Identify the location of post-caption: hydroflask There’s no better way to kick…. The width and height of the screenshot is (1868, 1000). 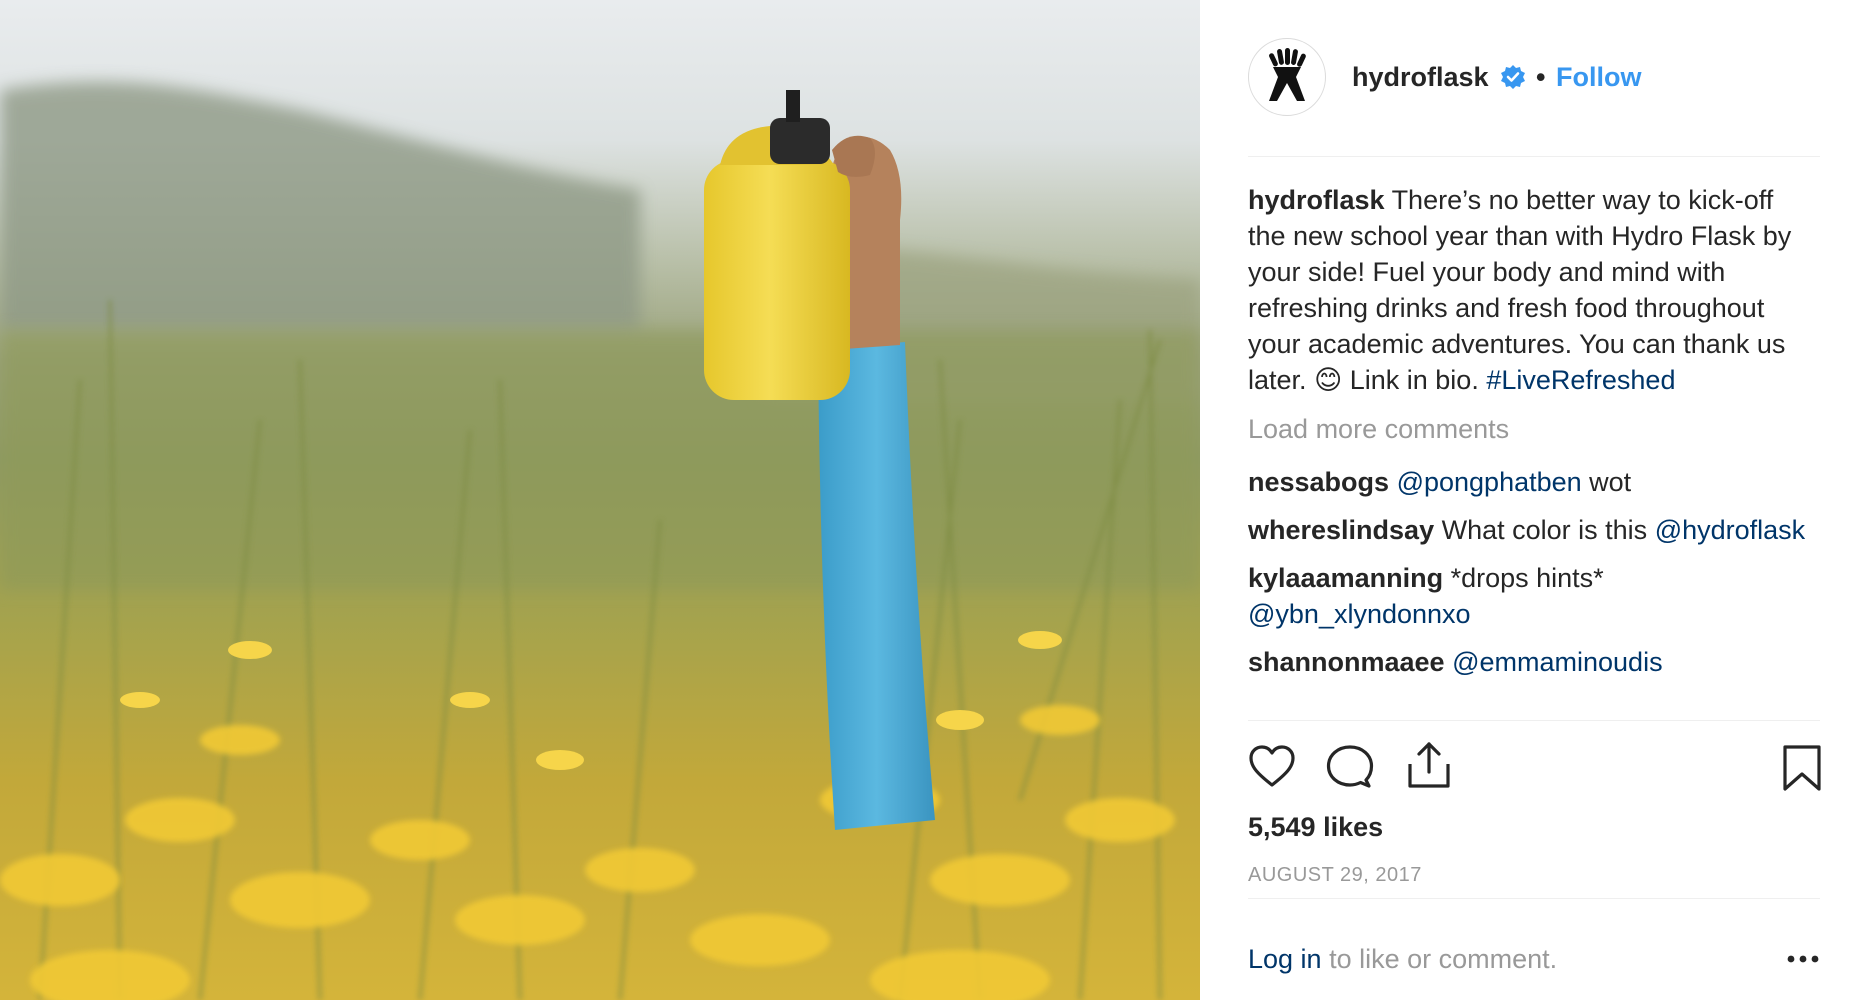
(1528, 290).